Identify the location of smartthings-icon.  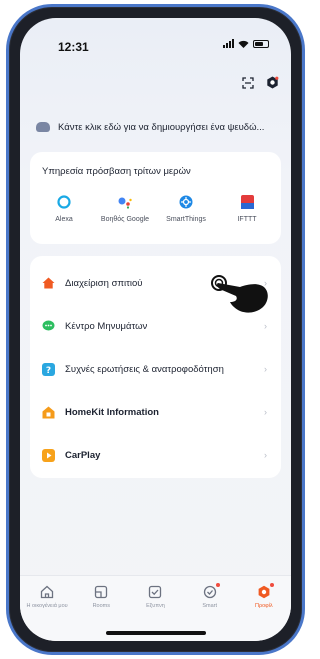
(186, 202).